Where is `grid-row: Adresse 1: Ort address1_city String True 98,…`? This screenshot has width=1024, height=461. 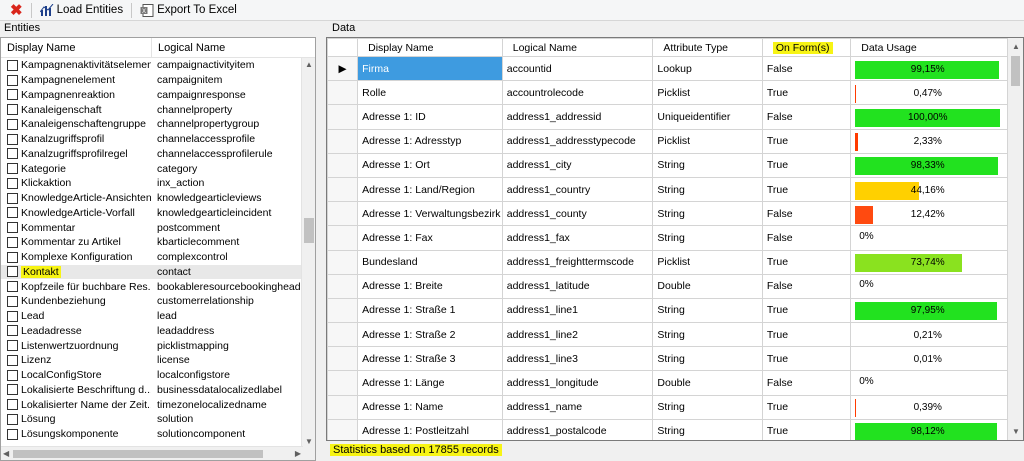
grid-row: Adresse 1: Ort address1_city String True 98,… is located at coordinates (667, 165).